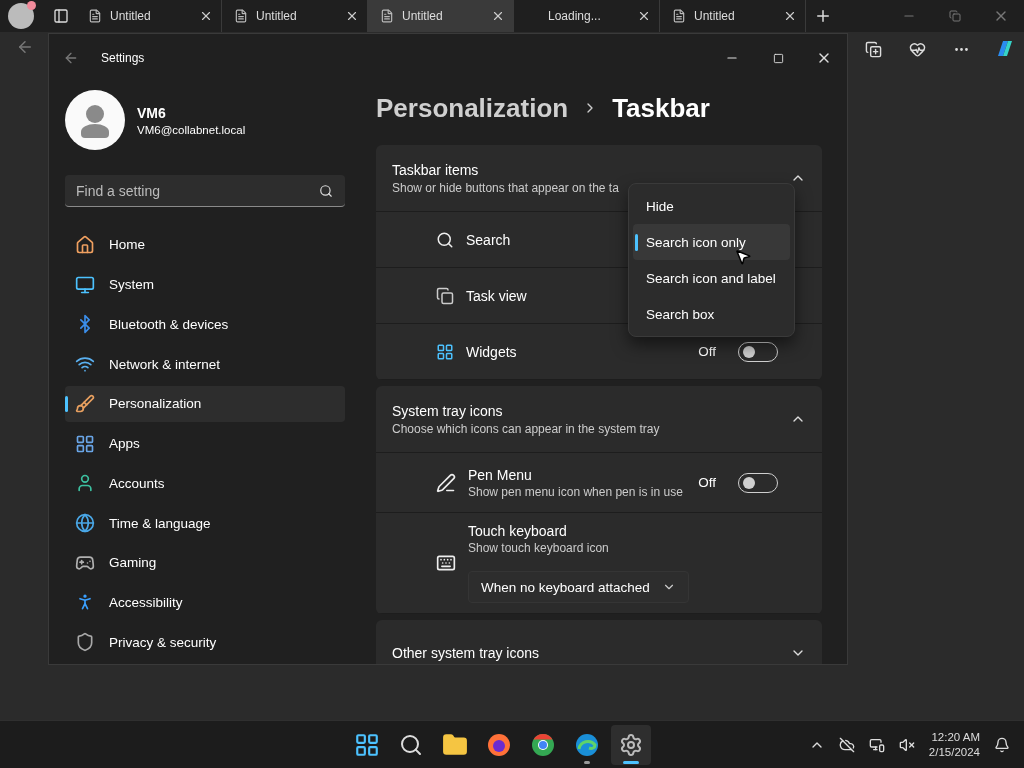 This screenshot has height=768, width=1024. Describe the element at coordinates (496, 295) in the screenshot. I see `setting-label: Task view` at that location.